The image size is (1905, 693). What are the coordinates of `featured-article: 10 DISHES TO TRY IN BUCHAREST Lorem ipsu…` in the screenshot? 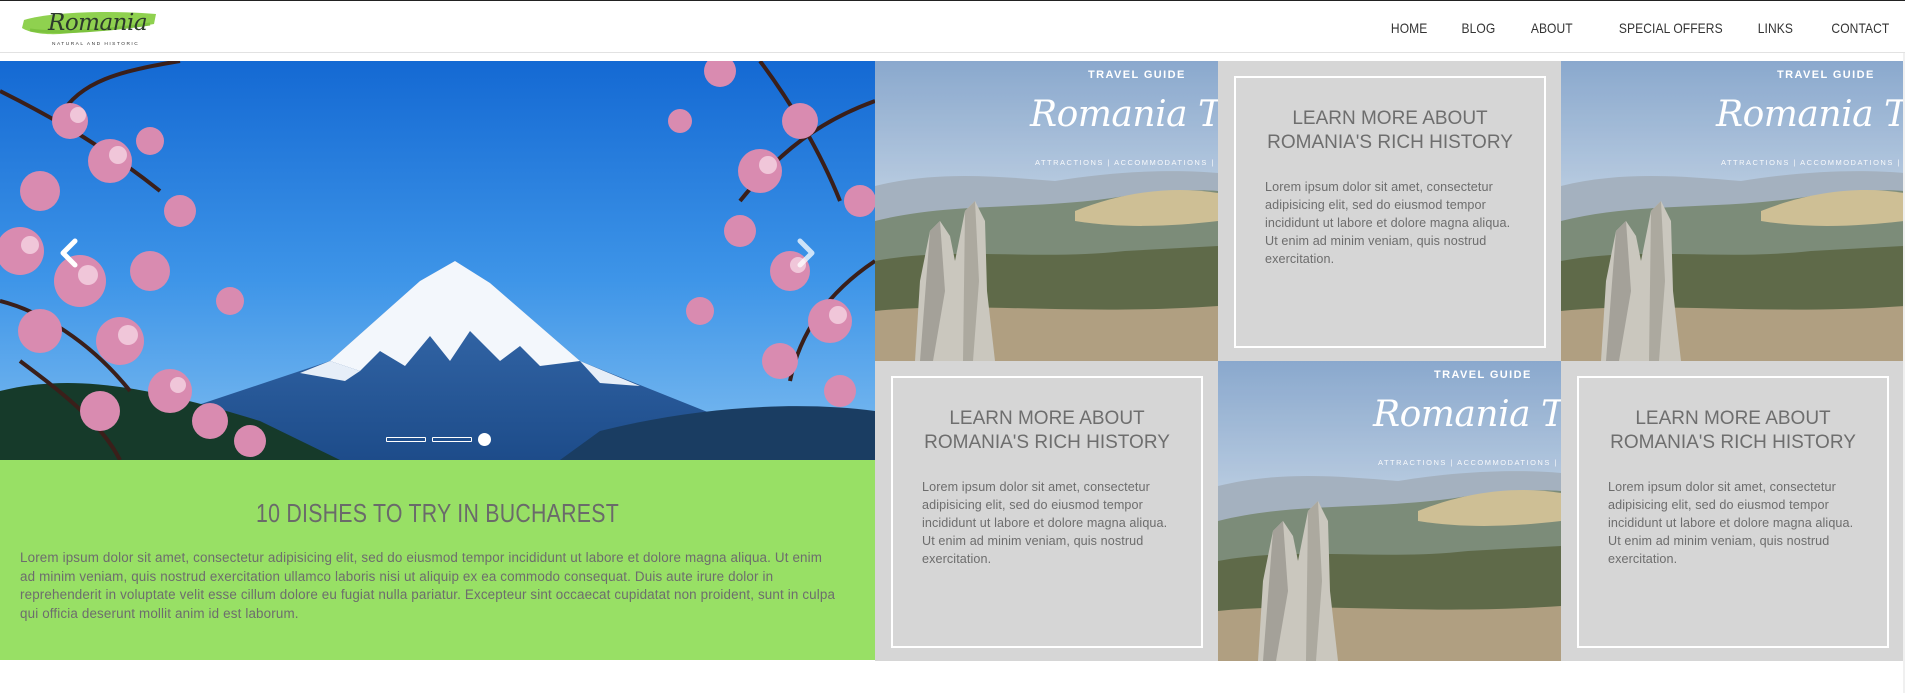 It's located at (437, 560).